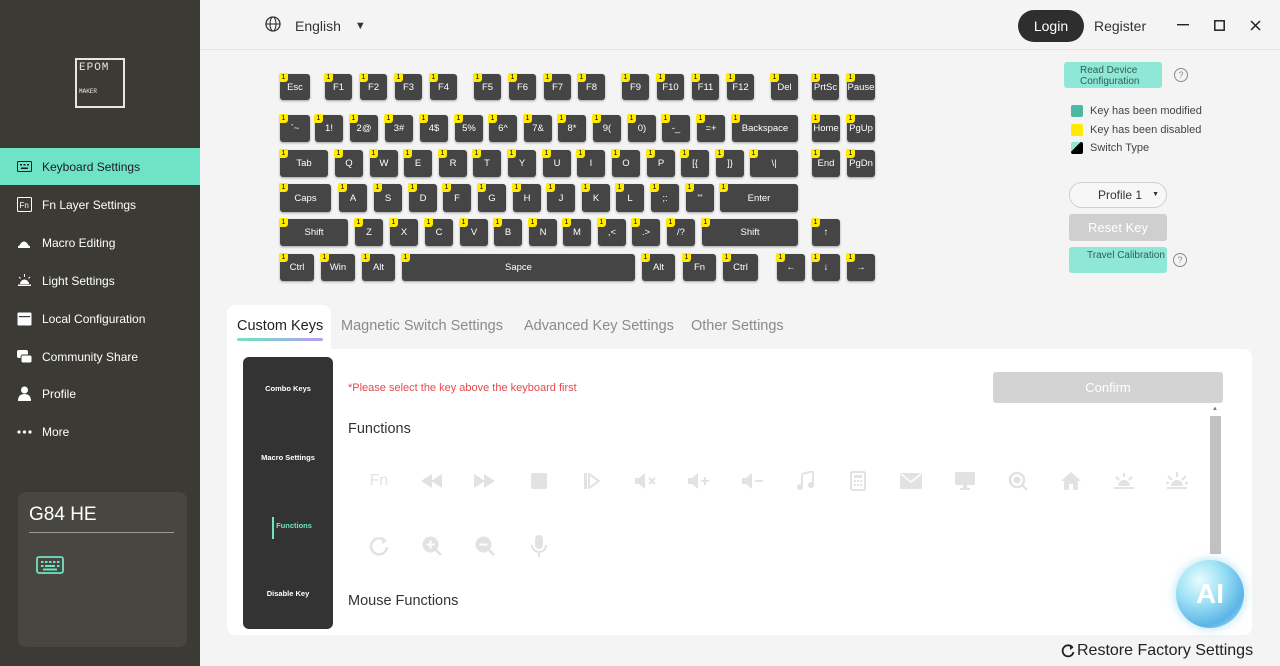 This screenshot has height=666, width=1280. What do you see at coordinates (315, 25) in the screenshot?
I see `language-selector: English ▼` at bounding box center [315, 25].